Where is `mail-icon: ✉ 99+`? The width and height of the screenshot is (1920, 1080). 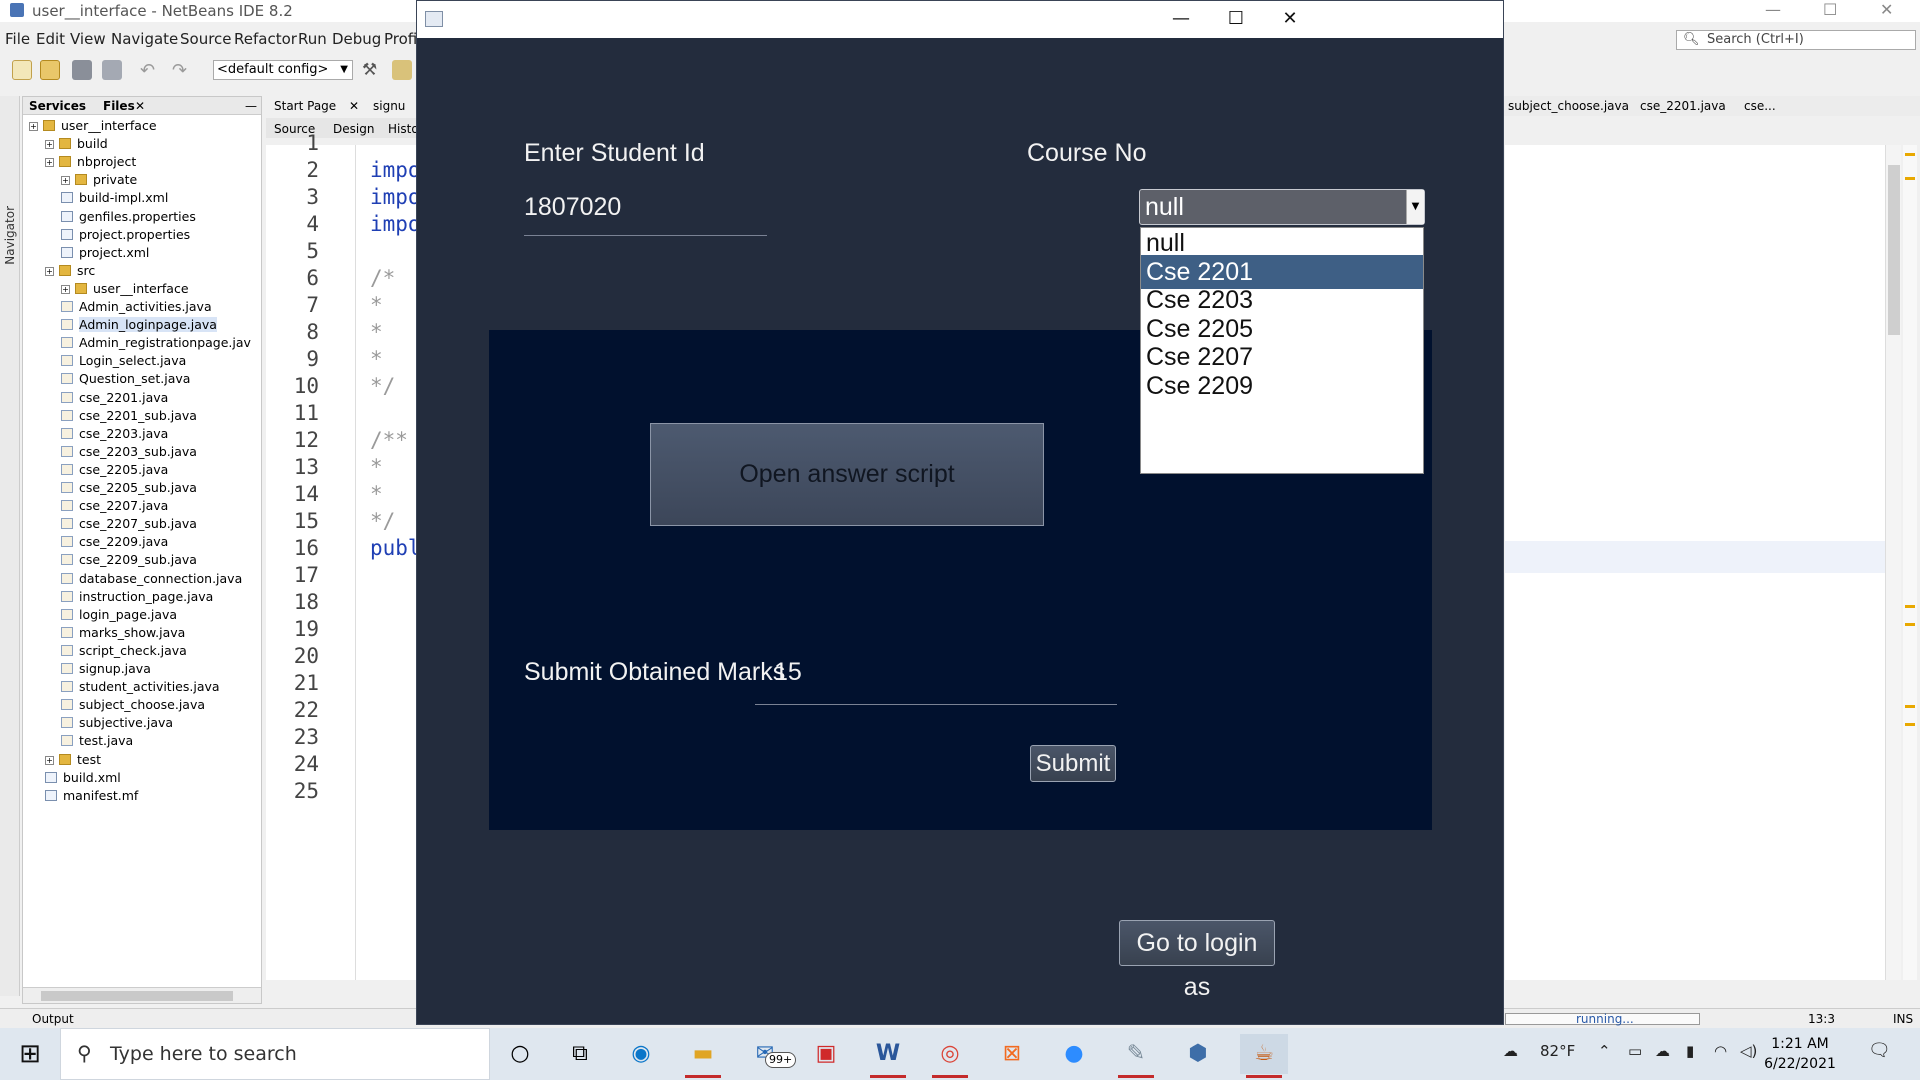 mail-icon: ✉ 99+ is located at coordinates (769, 1054).